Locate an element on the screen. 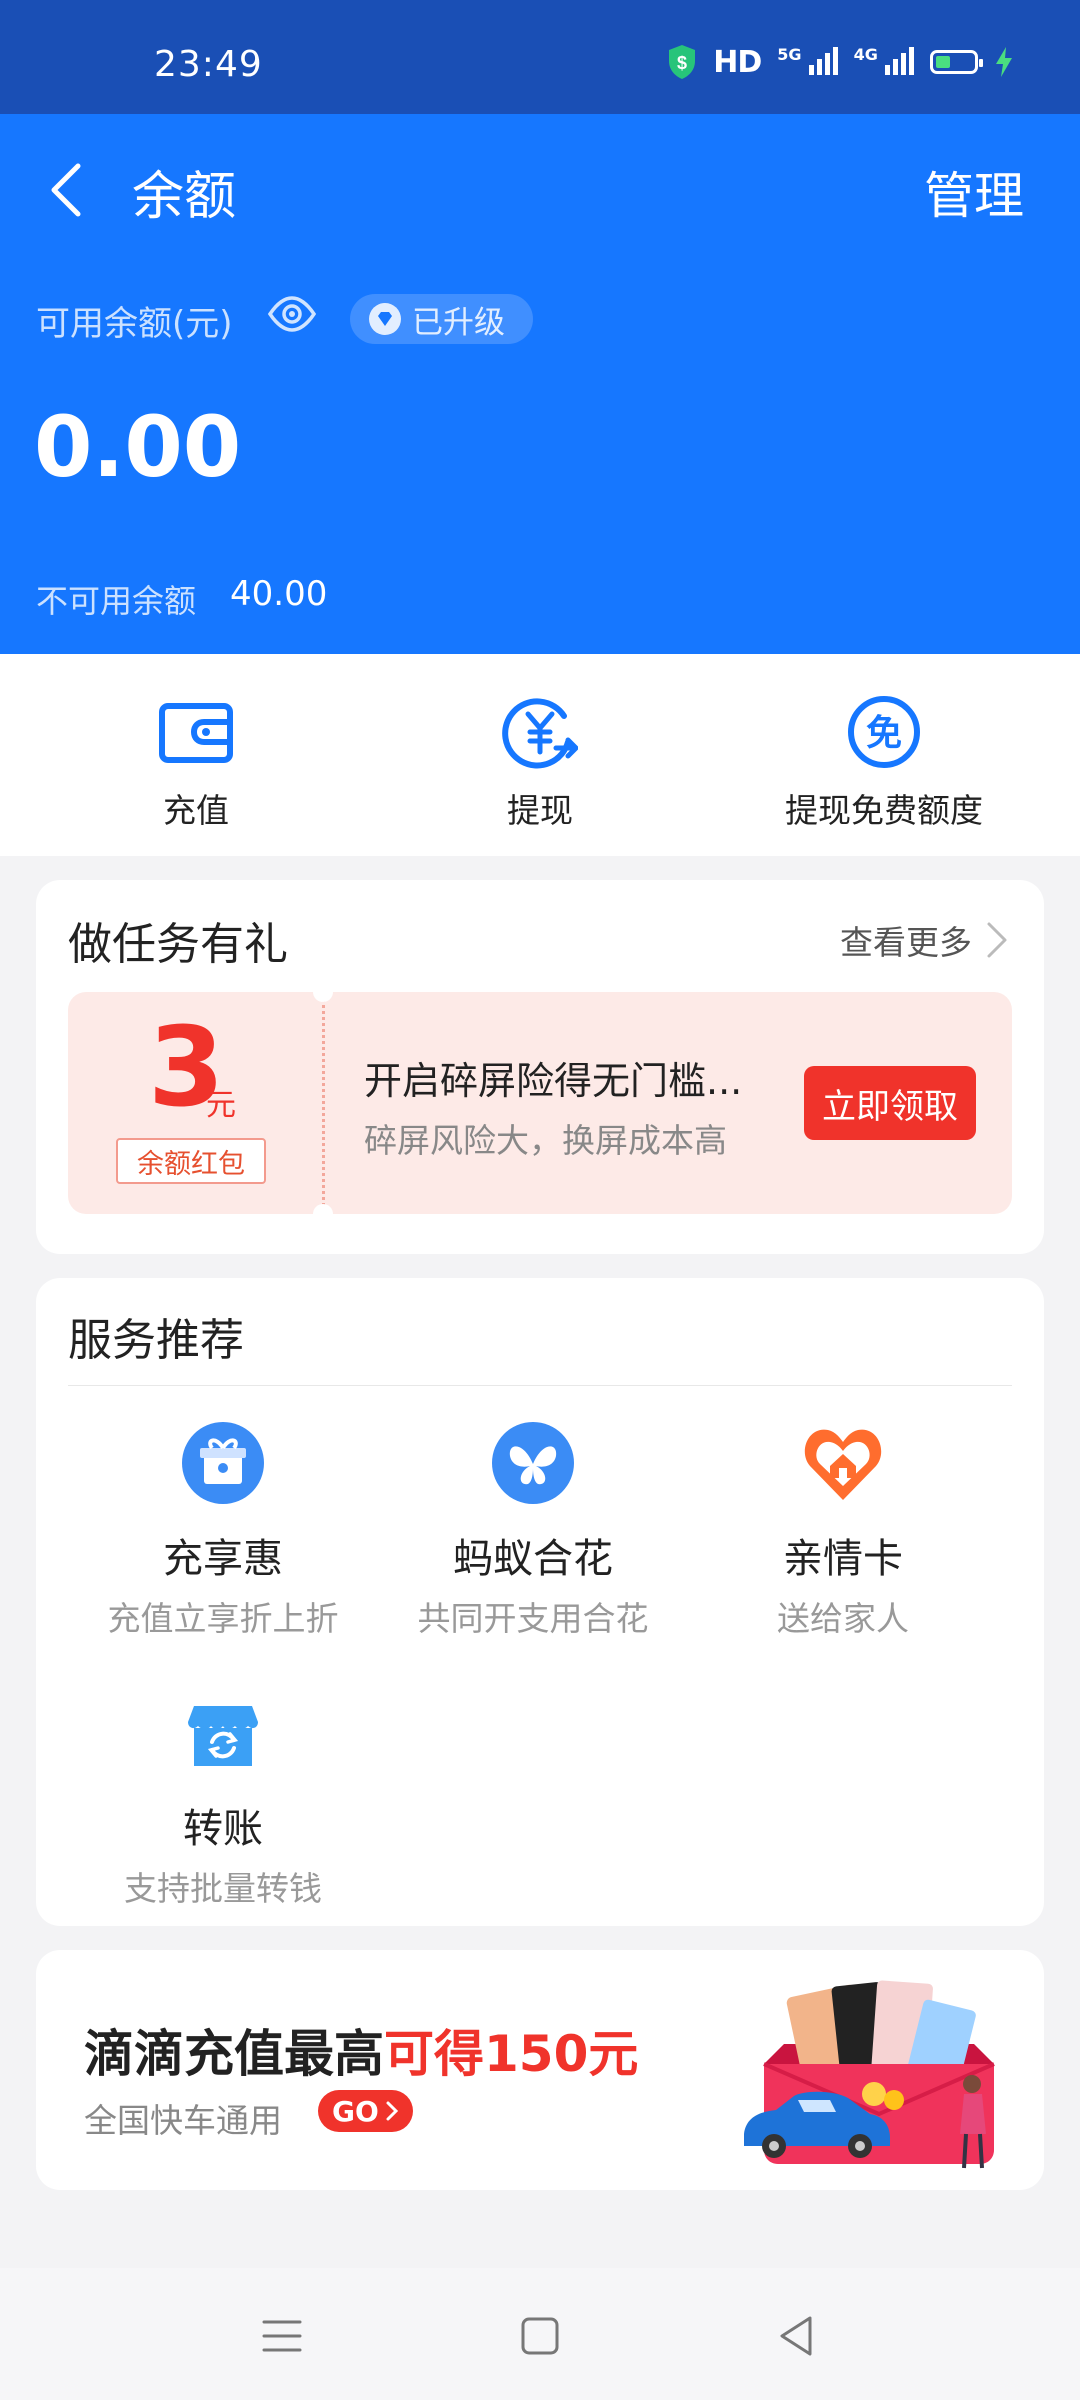 This screenshot has height=2400, width=1080. service-item-transfer: 转账 支持批量转钱 is located at coordinates (223, 1800).